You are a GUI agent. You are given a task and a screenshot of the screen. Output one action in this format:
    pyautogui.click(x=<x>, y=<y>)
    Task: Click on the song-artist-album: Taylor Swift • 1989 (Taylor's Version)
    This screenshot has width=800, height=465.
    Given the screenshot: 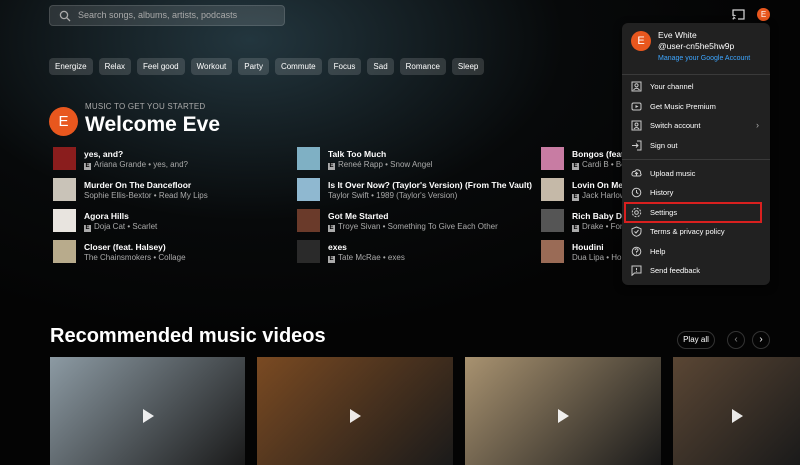 What is the action you would take?
    pyautogui.click(x=392, y=195)
    